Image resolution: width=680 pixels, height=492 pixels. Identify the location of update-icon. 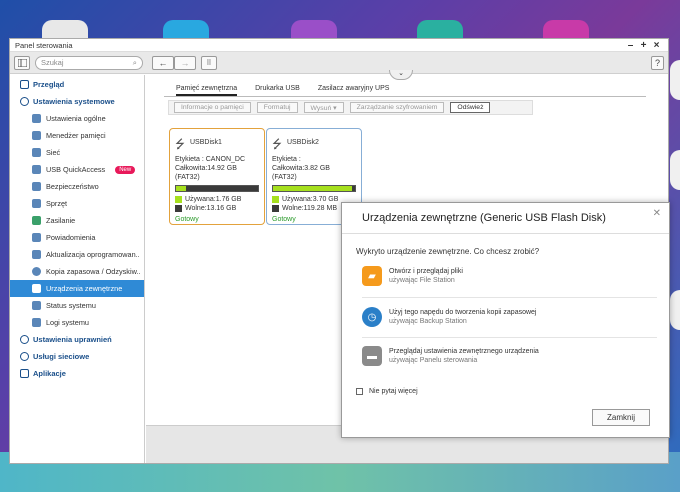
(36, 254).